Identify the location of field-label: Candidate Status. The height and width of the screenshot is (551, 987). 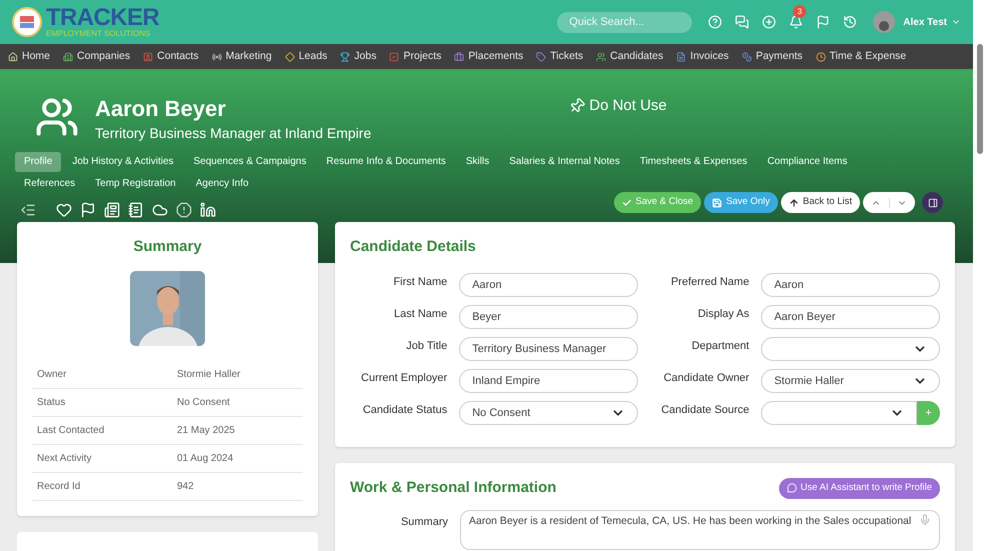
(405, 410).